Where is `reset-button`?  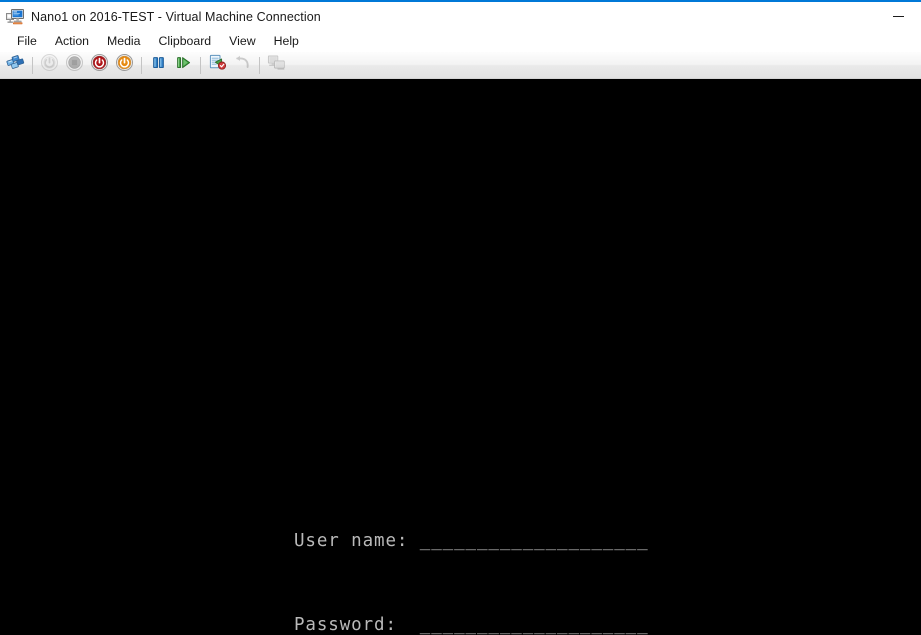 reset-button is located at coordinates (124, 65).